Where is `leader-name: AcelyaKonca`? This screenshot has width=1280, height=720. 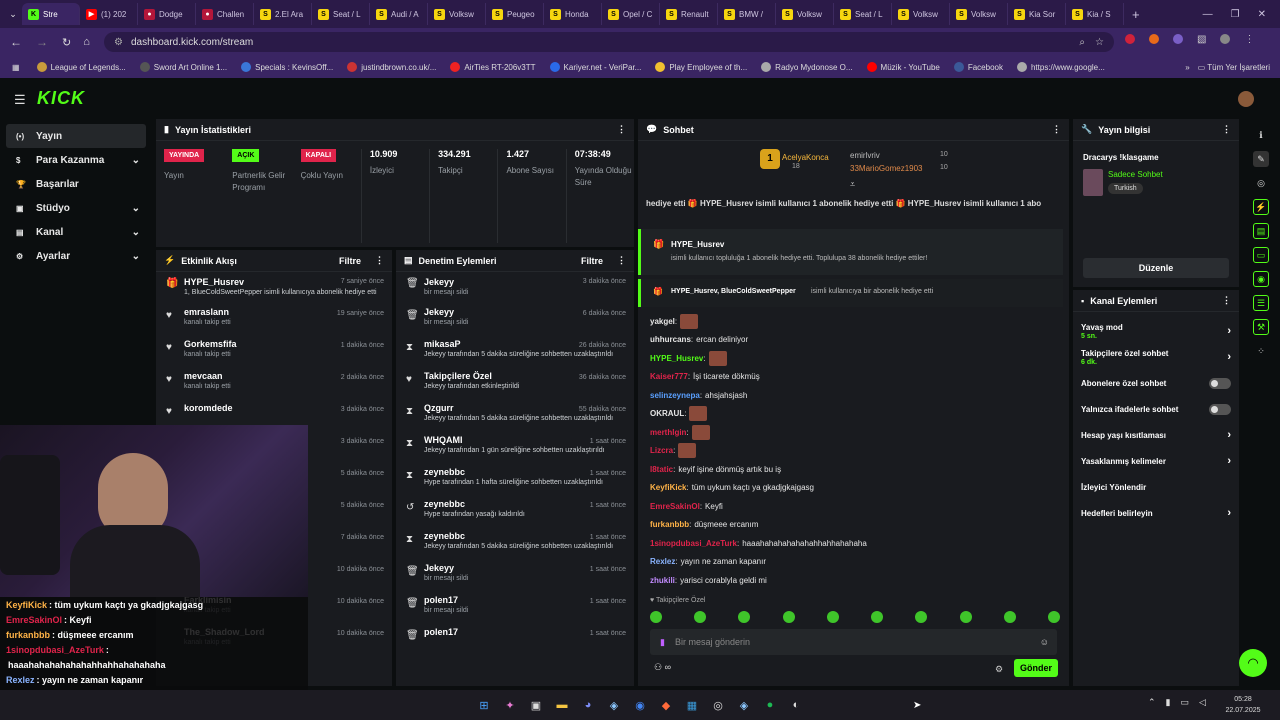 leader-name: AcelyaKonca is located at coordinates (805, 157).